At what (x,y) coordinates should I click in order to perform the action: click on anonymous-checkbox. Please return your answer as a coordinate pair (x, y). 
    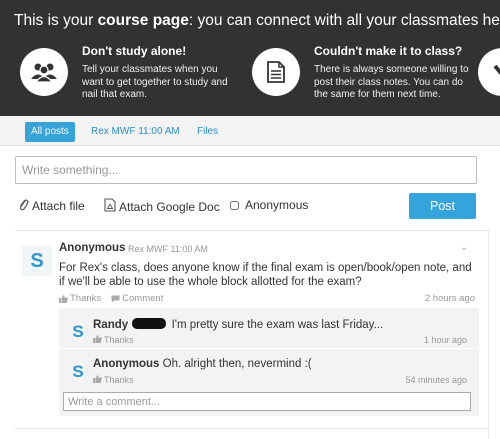
    Looking at the image, I should click on (234, 205).